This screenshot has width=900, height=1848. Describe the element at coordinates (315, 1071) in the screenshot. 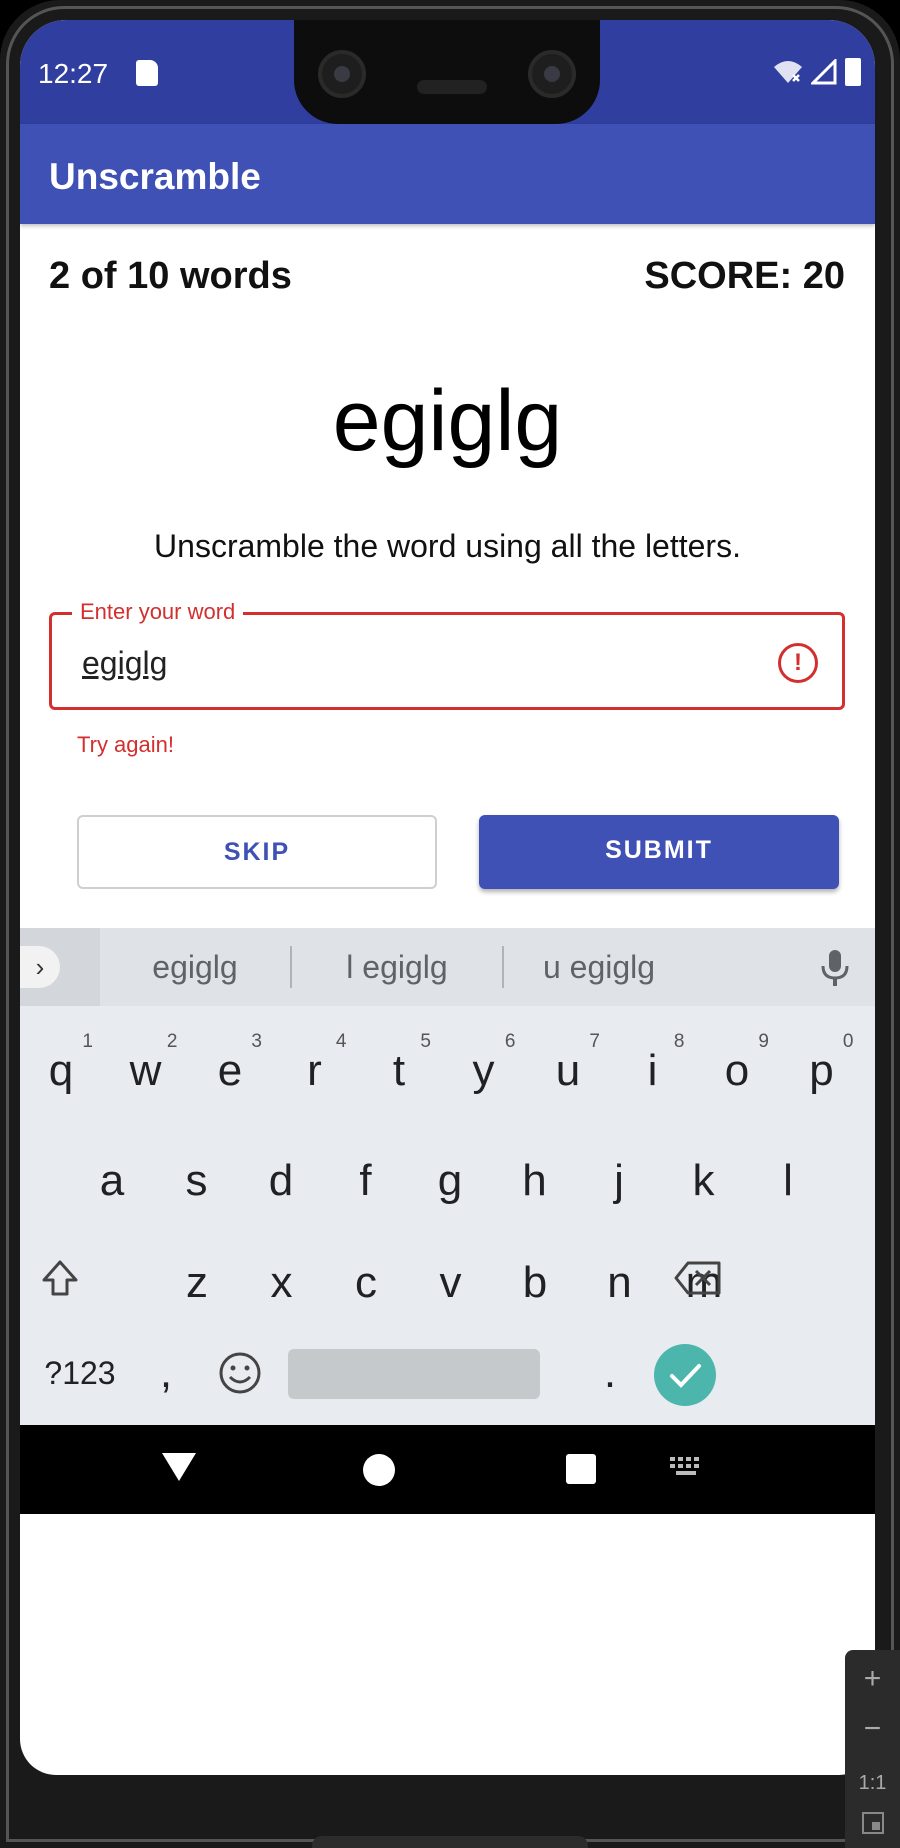

I see `key-r: r4` at that location.